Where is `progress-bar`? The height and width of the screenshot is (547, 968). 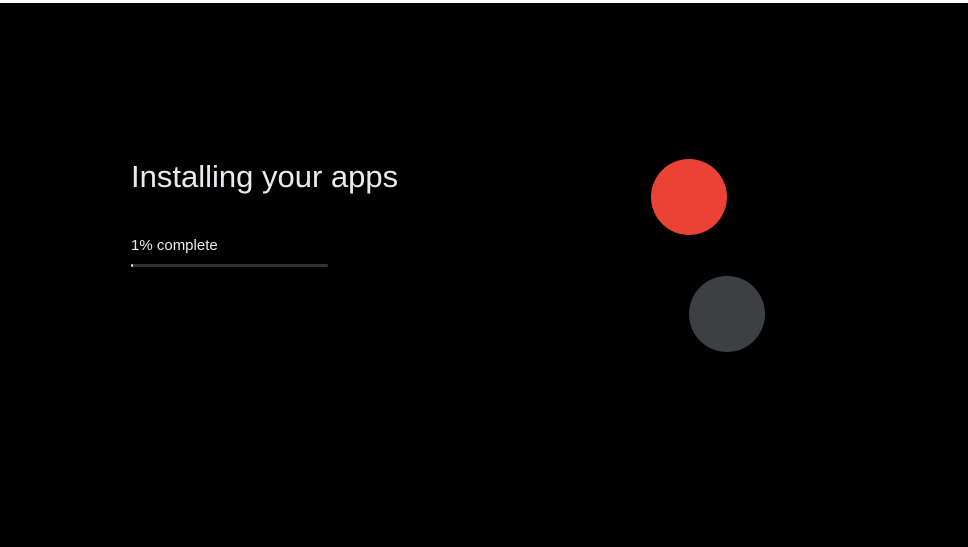
progress-bar is located at coordinates (229, 265).